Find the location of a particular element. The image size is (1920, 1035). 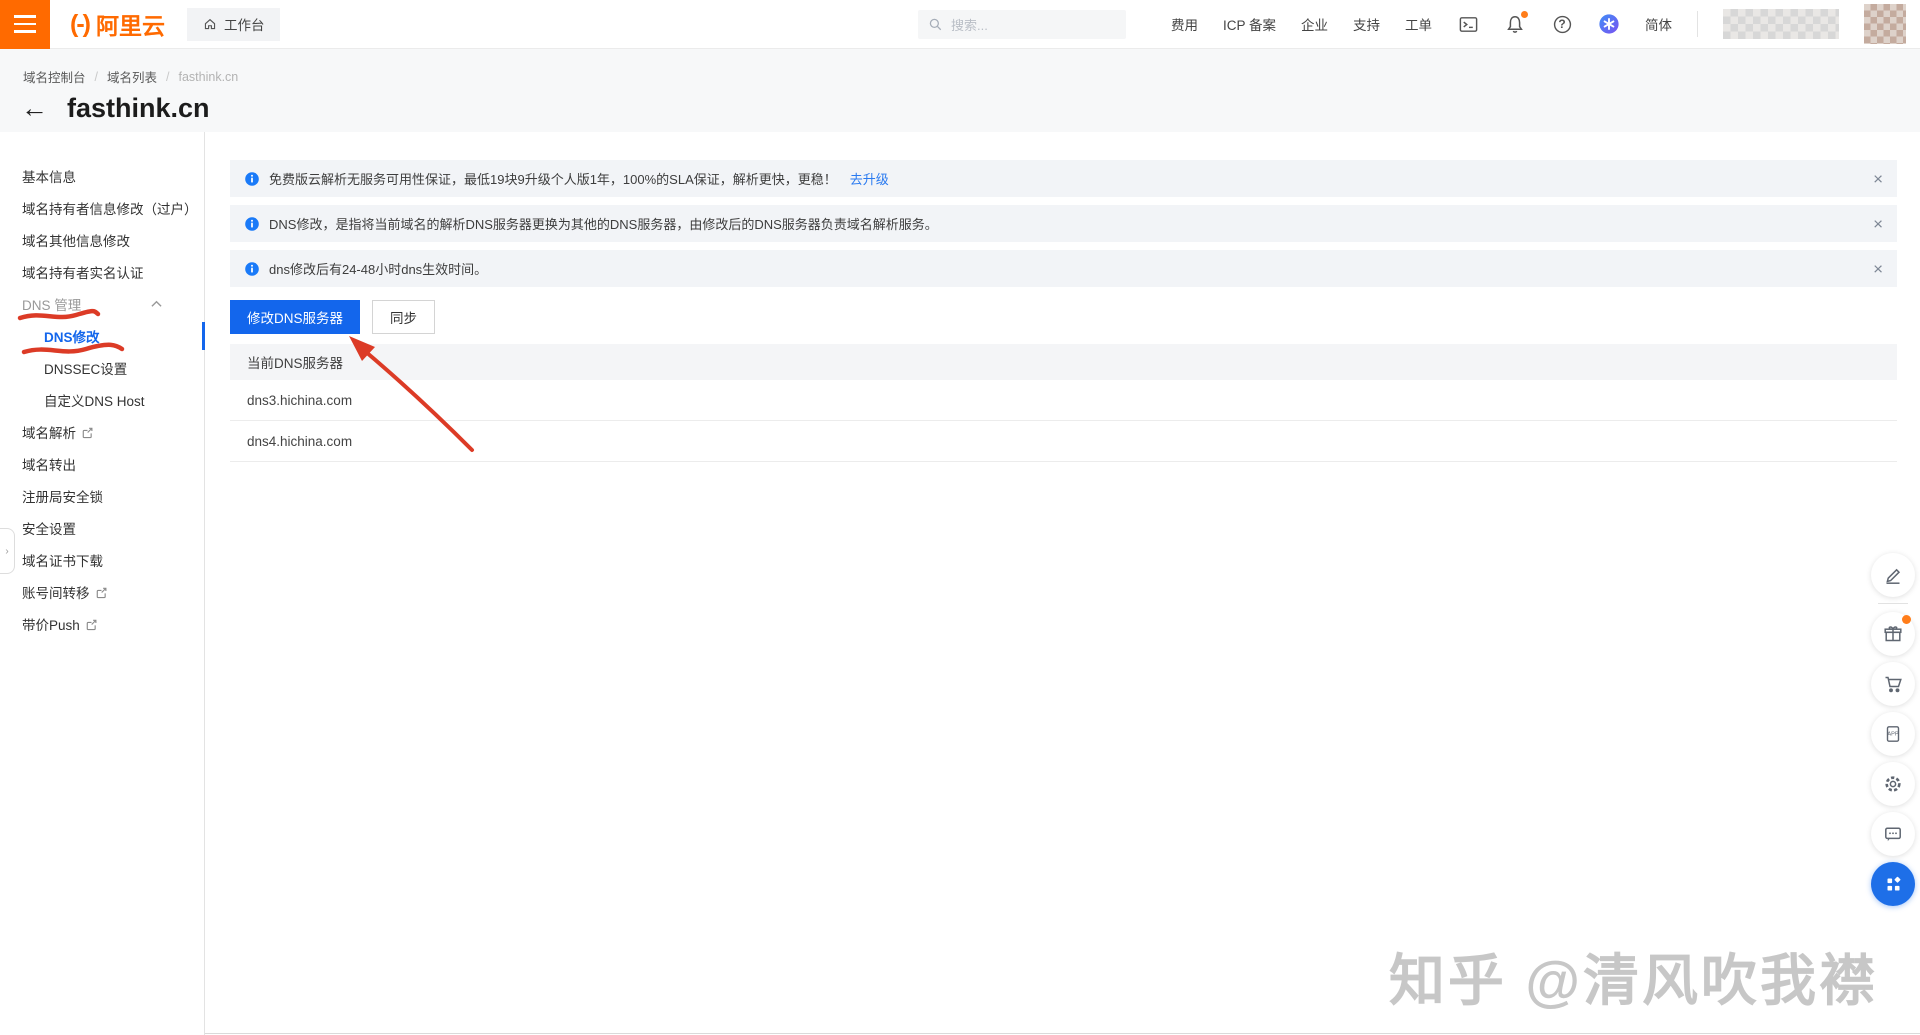

table-row: dns4.hichina.com is located at coordinates (1063, 441).